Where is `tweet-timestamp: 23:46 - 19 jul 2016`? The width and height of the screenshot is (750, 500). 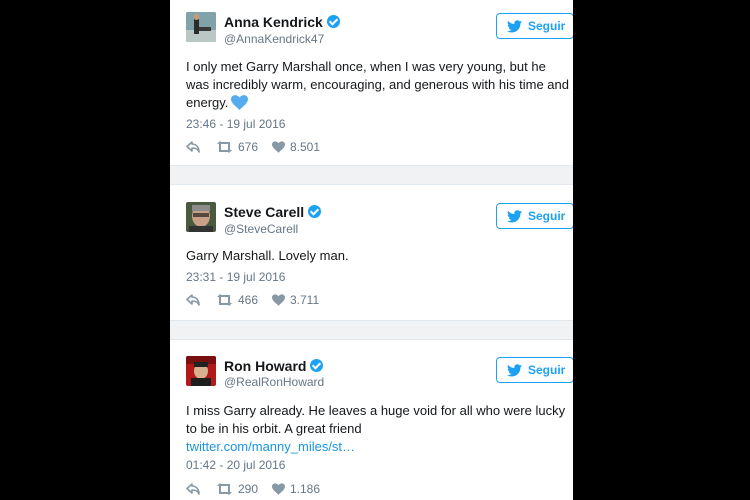 tweet-timestamp: 23:46 - 19 jul 2016 is located at coordinates (235, 124).